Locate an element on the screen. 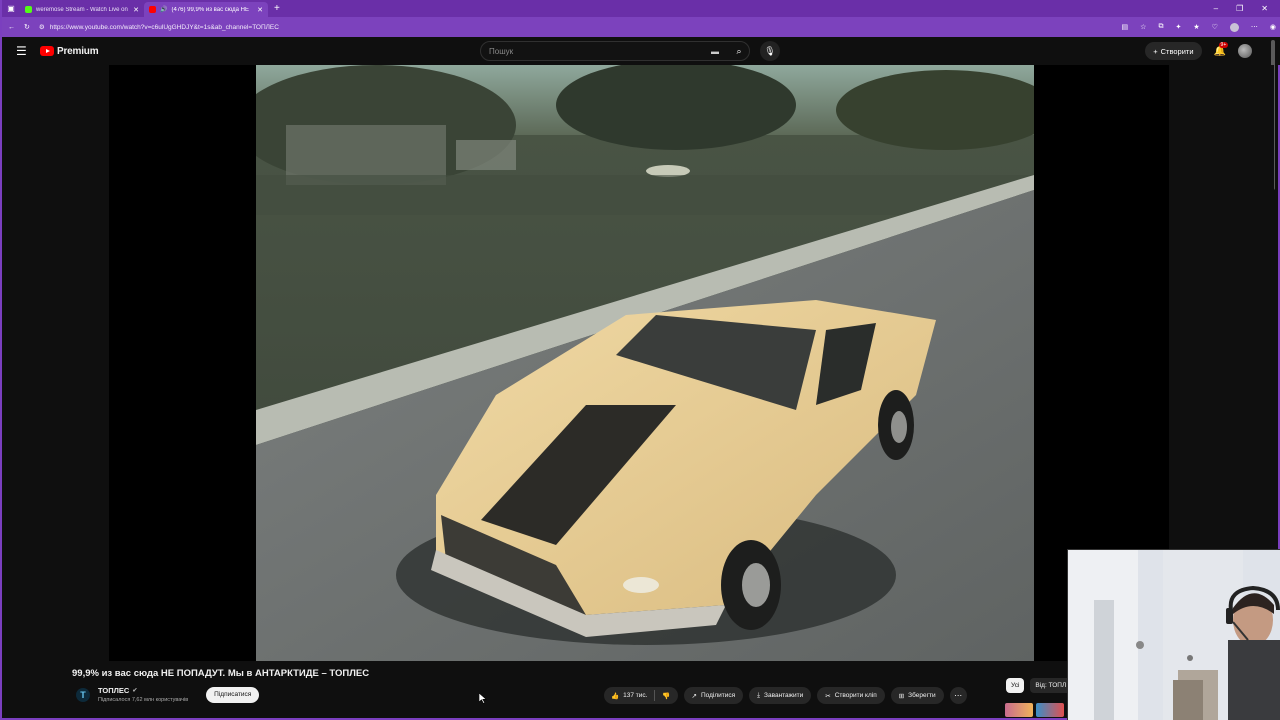 The height and width of the screenshot is (720, 1280). like-dislike-group: 👍 137 тис. 👎 is located at coordinates (641, 695).